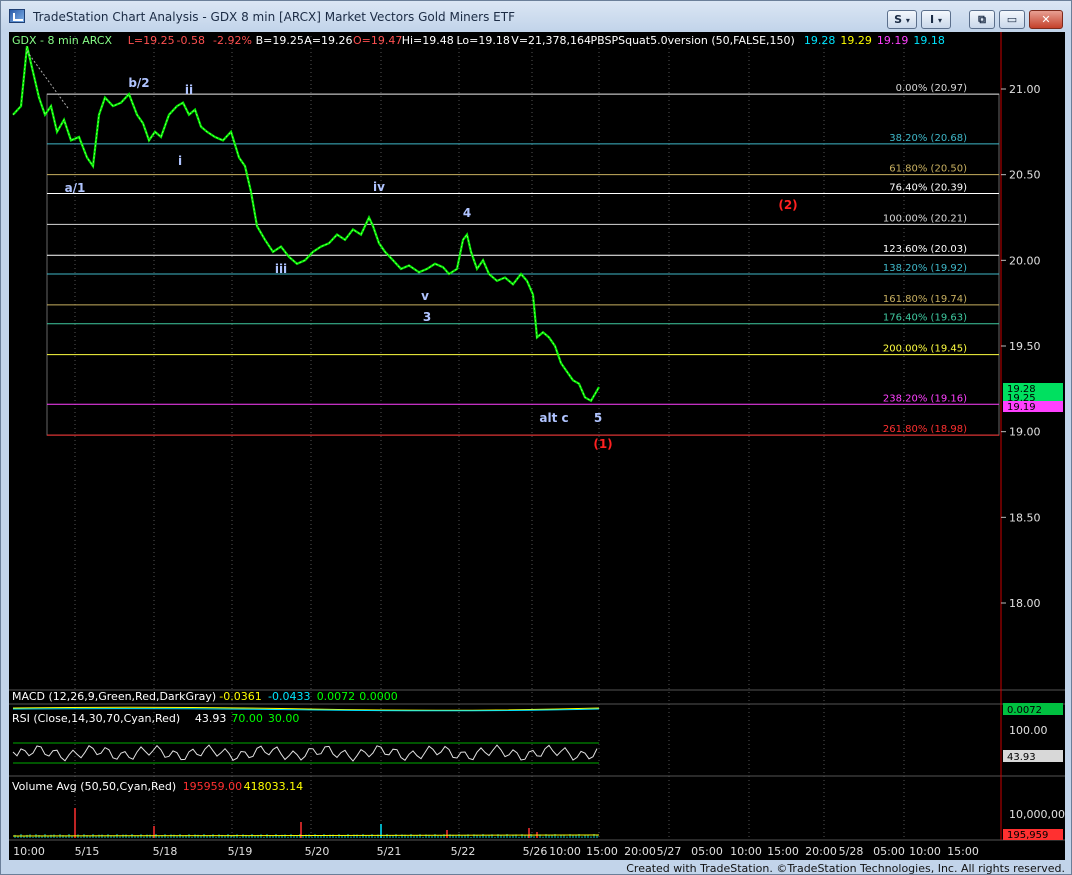  What do you see at coordinates (247, 718) in the screenshot?
I see `rsi-value: 70.00` at bounding box center [247, 718].